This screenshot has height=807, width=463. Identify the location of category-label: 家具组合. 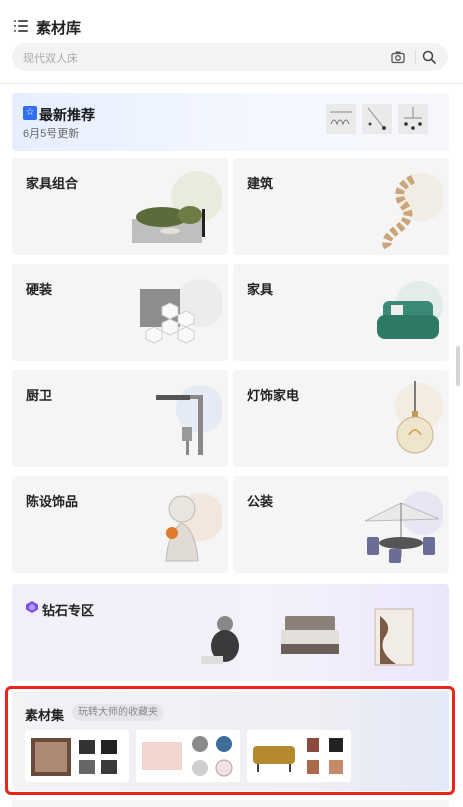
(52, 183).